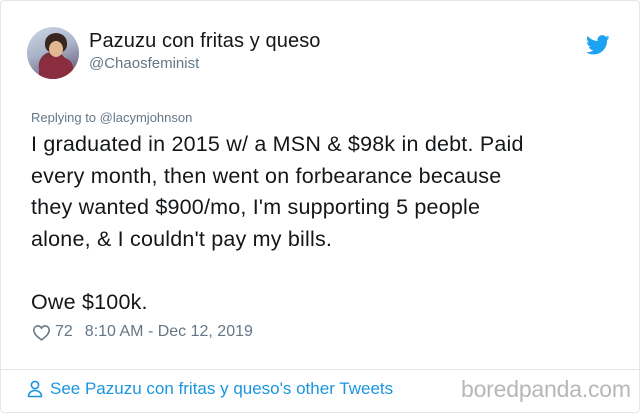  I want to click on like-count: 72, so click(64, 332).